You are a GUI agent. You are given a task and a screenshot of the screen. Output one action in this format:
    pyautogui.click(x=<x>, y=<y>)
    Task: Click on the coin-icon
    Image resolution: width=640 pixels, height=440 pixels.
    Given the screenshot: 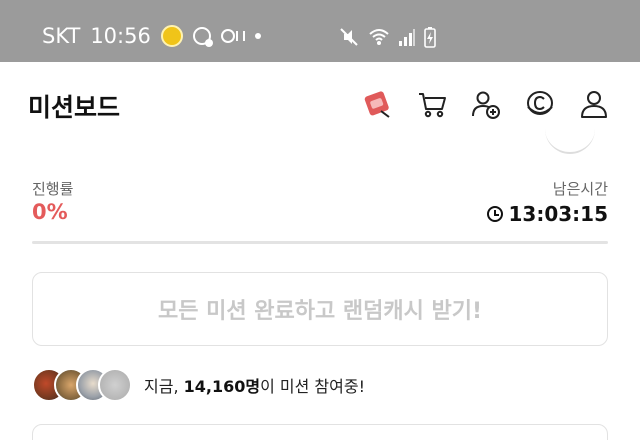 What is the action you would take?
    pyautogui.click(x=540, y=103)
    